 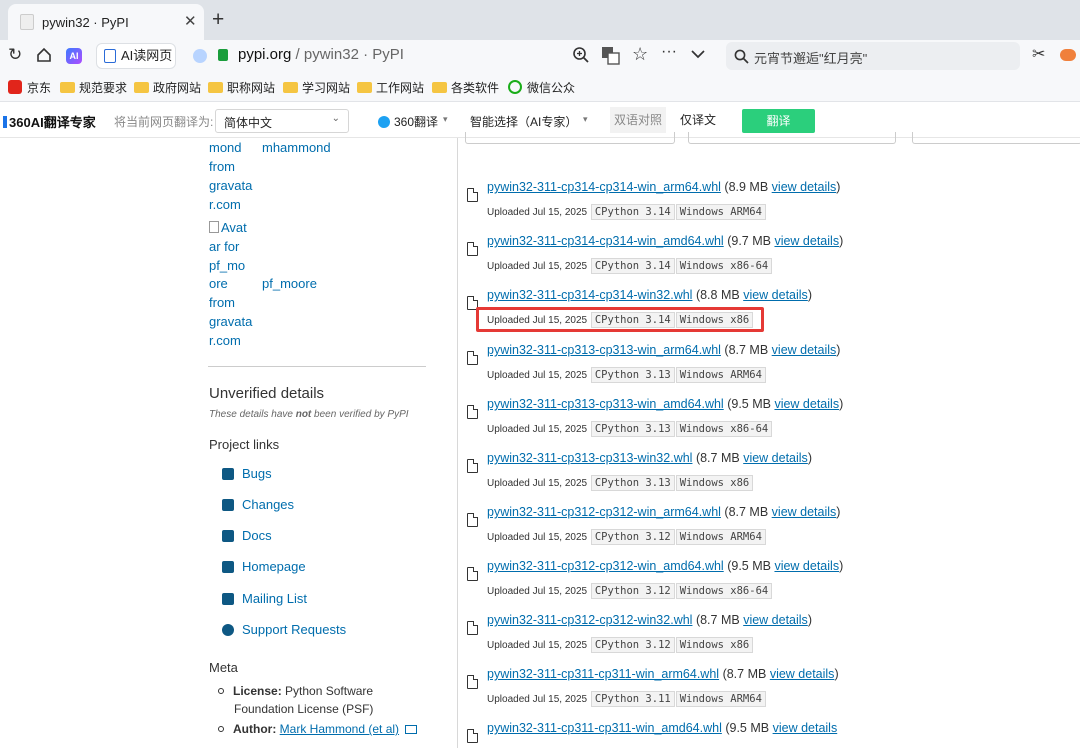 What do you see at coordinates (167, 87) in the screenshot?
I see `bookmark-folder: 政府网站` at bounding box center [167, 87].